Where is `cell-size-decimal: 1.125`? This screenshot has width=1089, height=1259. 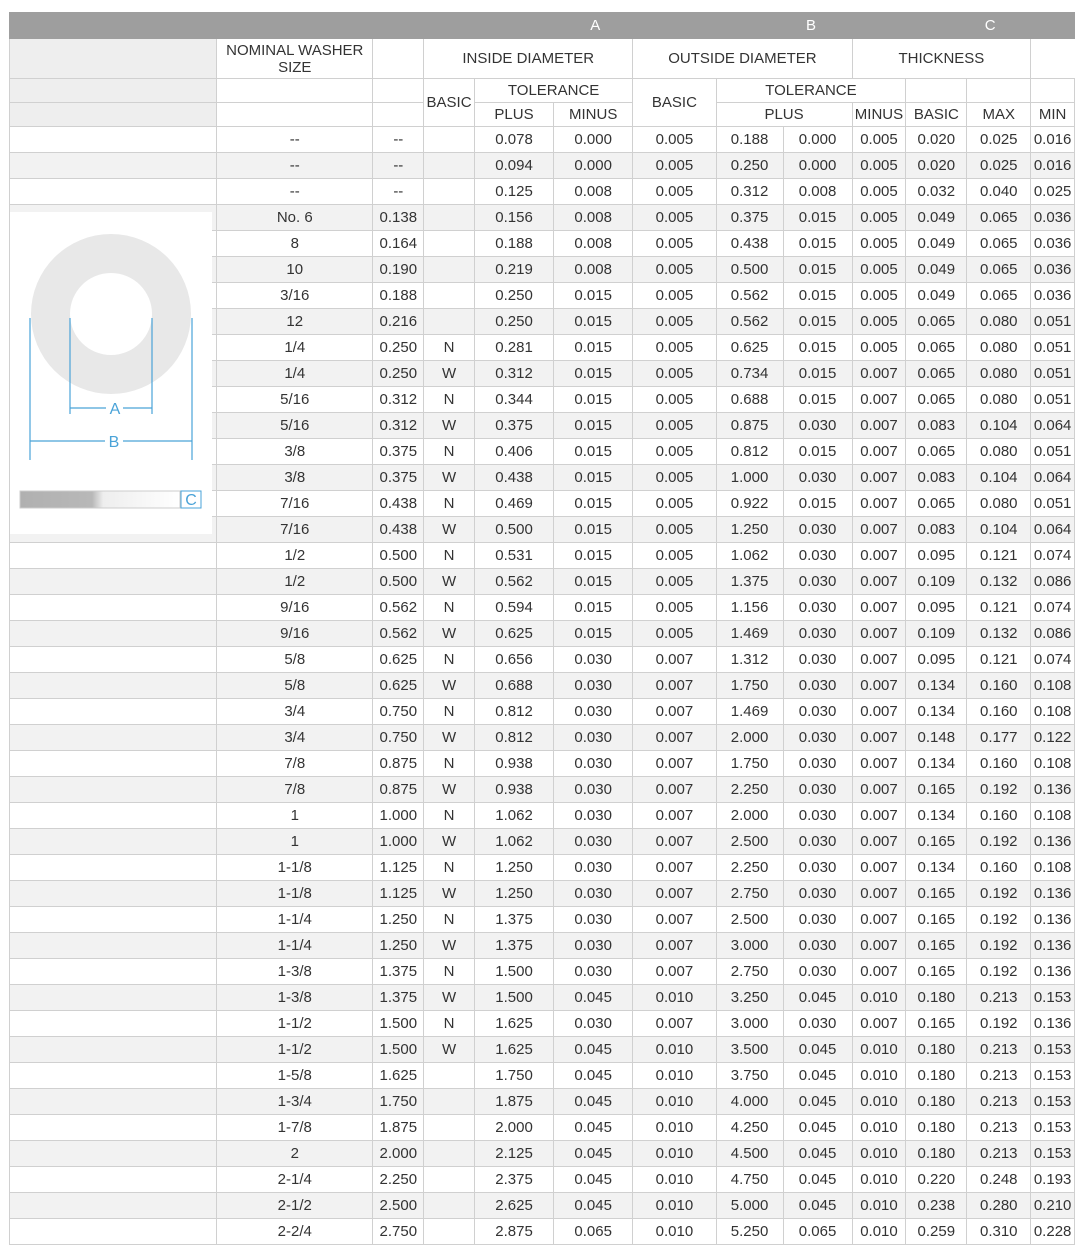
cell-size-decimal: 1.125 is located at coordinates (398, 867).